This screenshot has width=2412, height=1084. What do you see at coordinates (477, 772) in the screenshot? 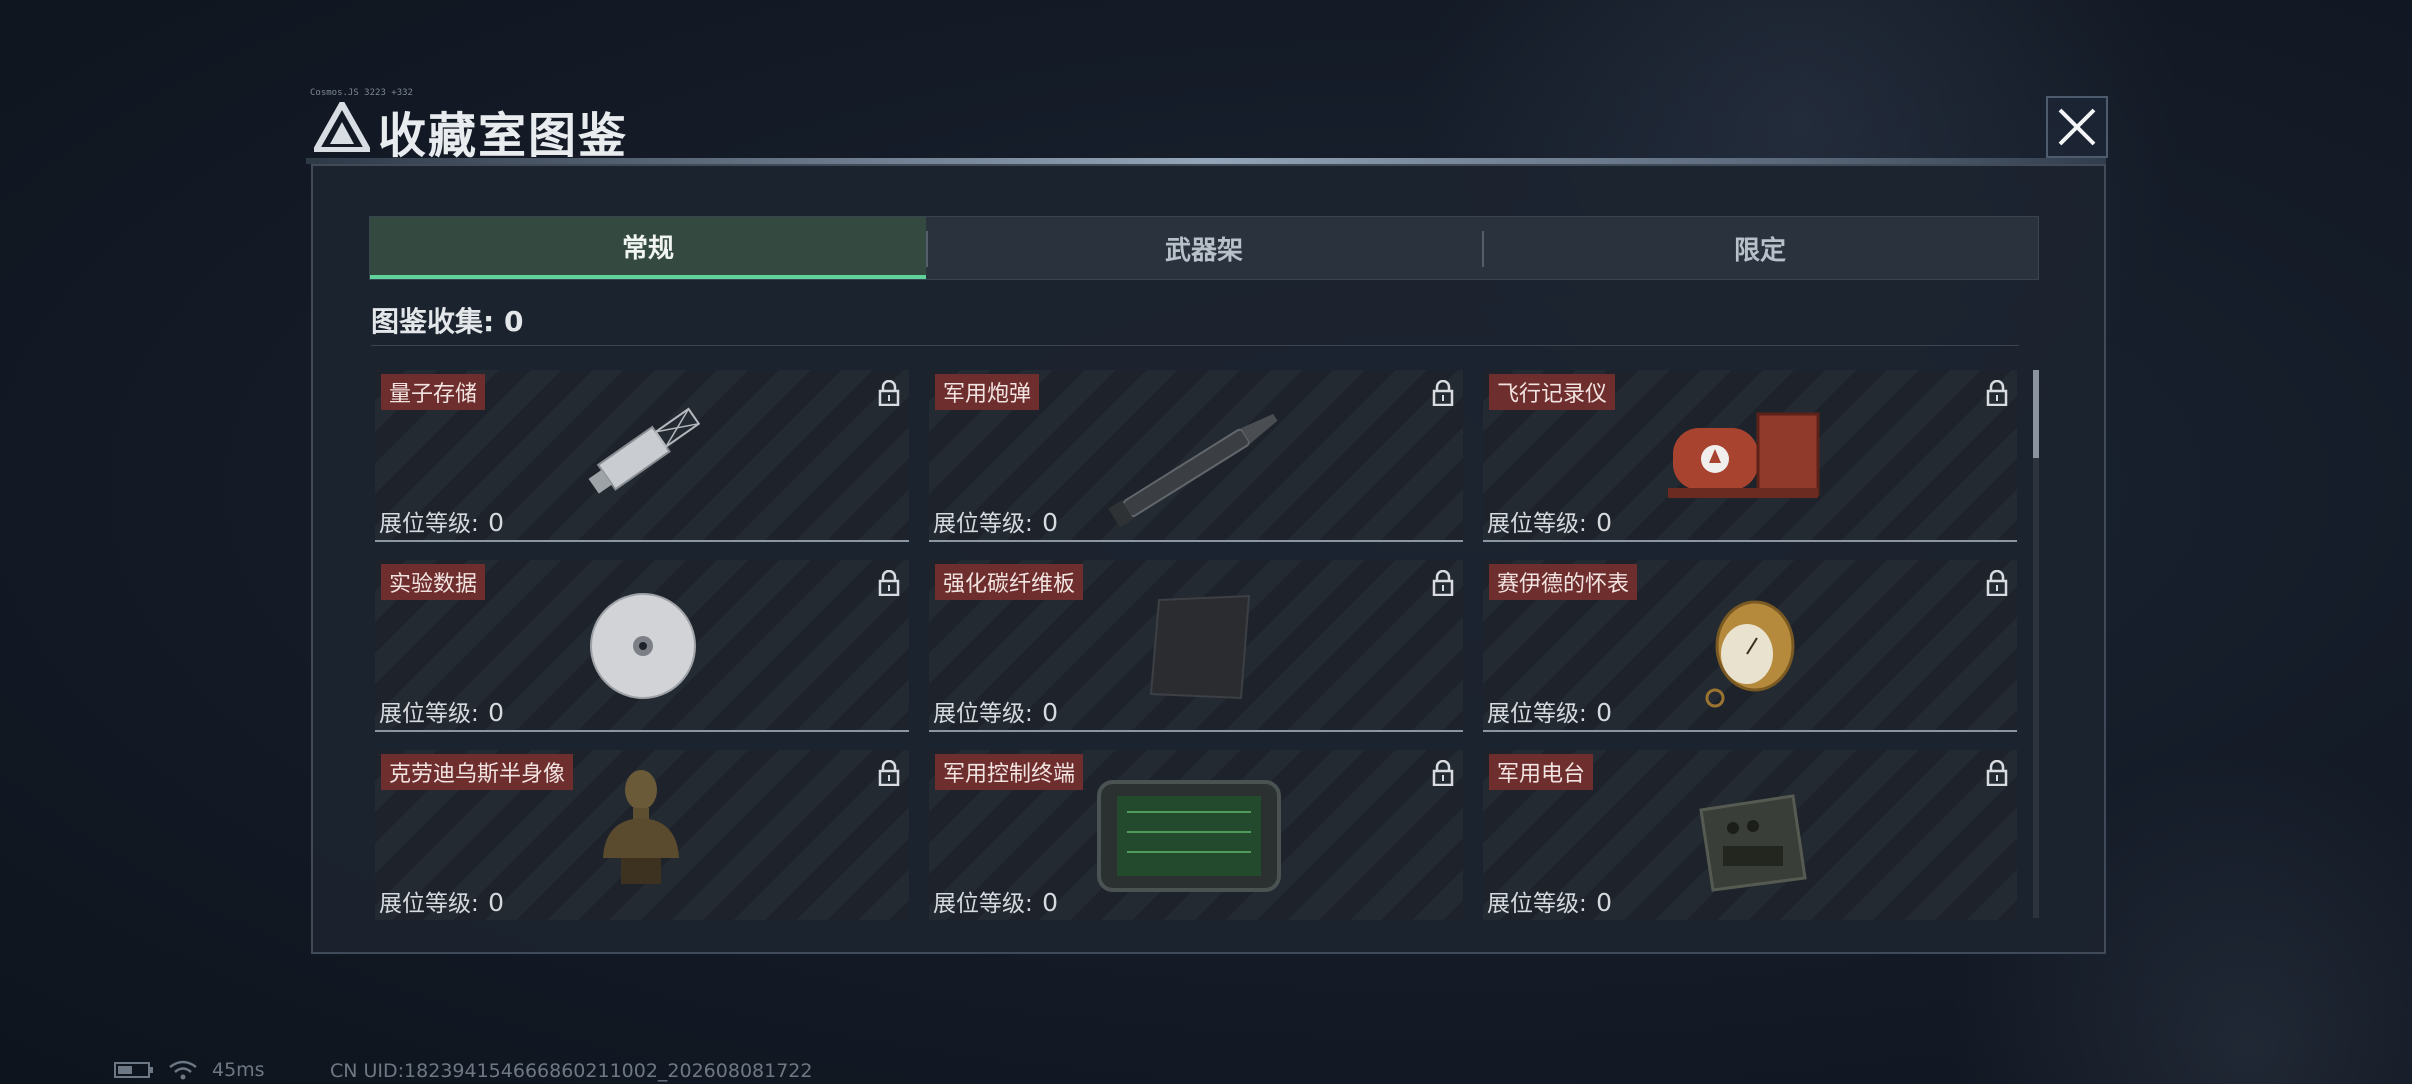
I see `item-name: 克劳迪乌斯半身像` at bounding box center [477, 772].